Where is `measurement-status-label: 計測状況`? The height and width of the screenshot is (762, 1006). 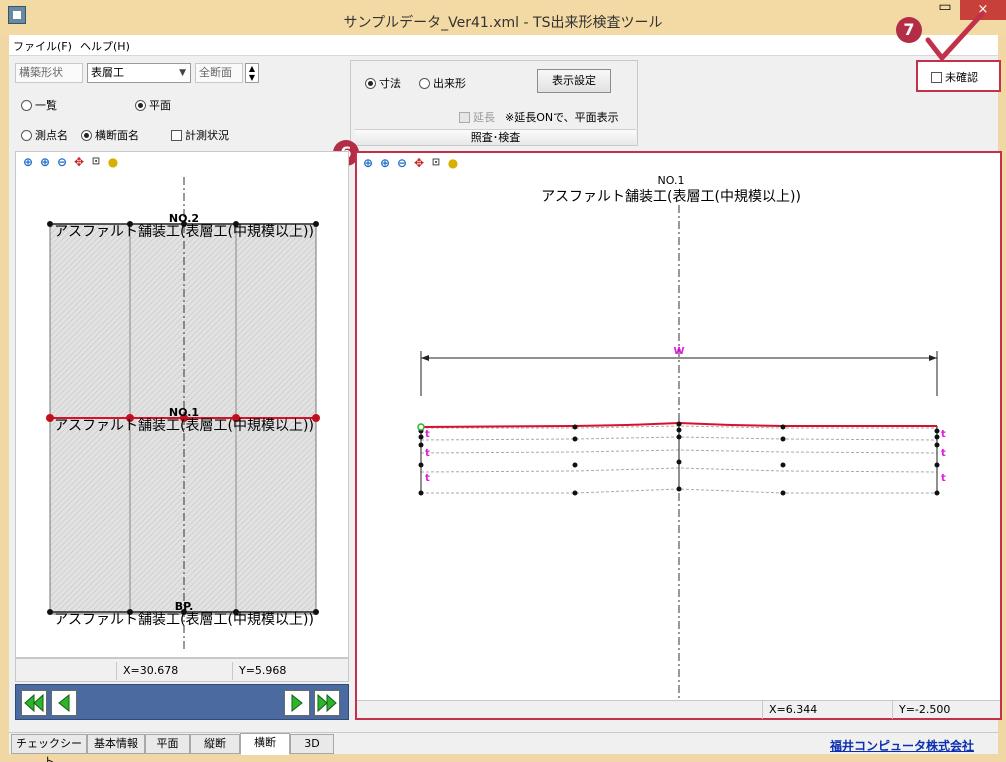
measurement-status-label: 計測状況 is located at coordinates (207, 135).